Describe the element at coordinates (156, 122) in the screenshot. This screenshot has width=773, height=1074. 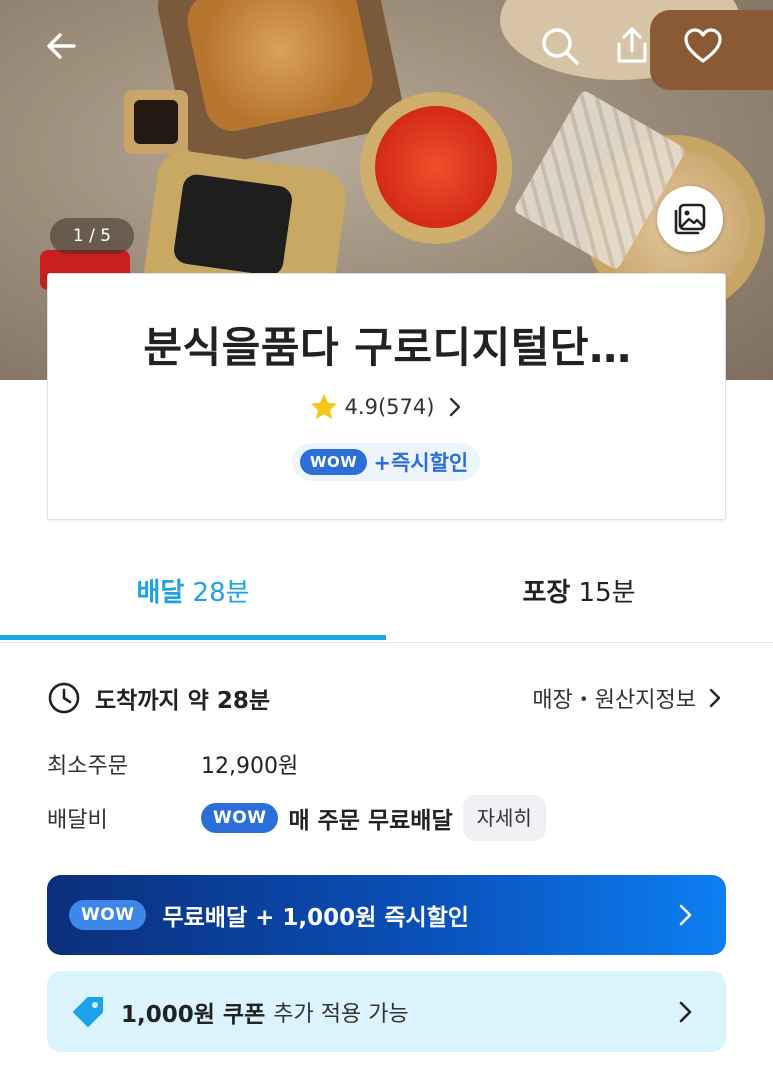
I see `soy-sauce` at that location.